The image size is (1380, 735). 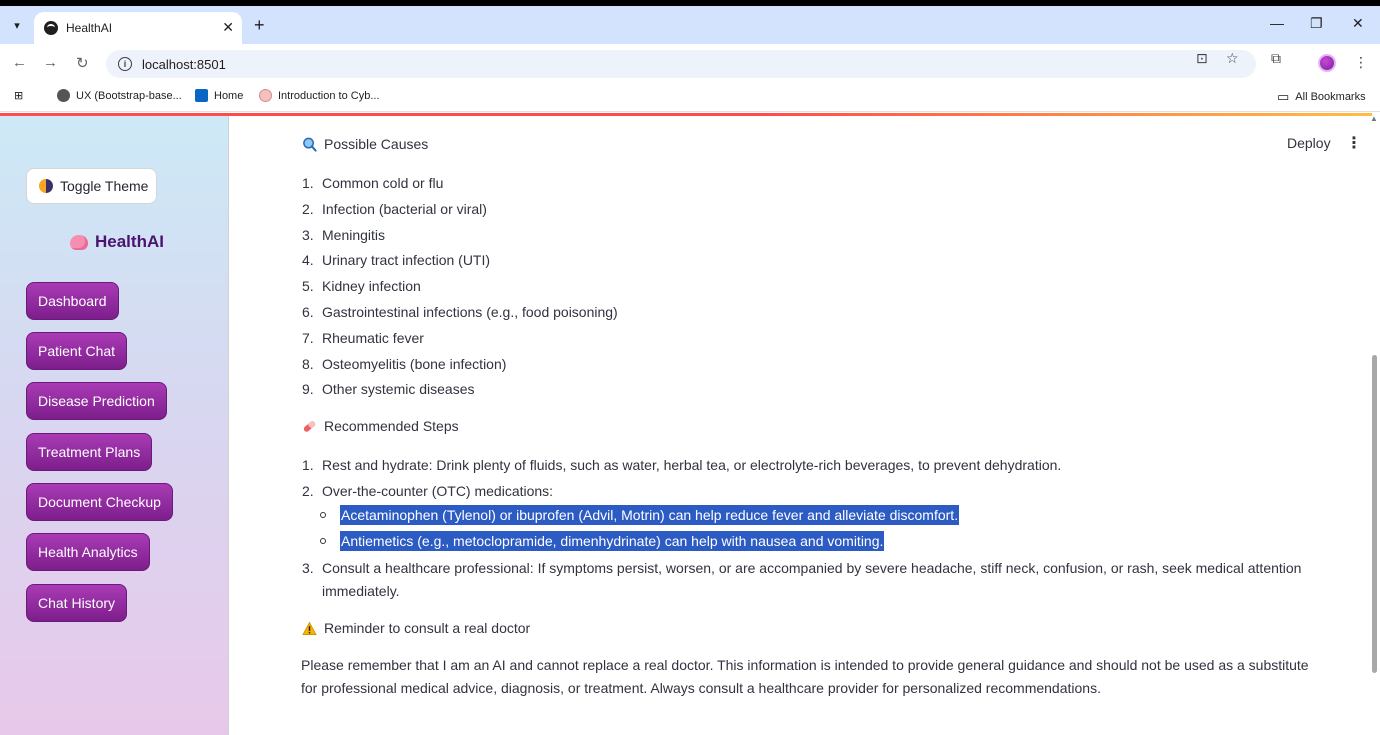 What do you see at coordinates (309, 628) in the screenshot?
I see `warning-icon` at bounding box center [309, 628].